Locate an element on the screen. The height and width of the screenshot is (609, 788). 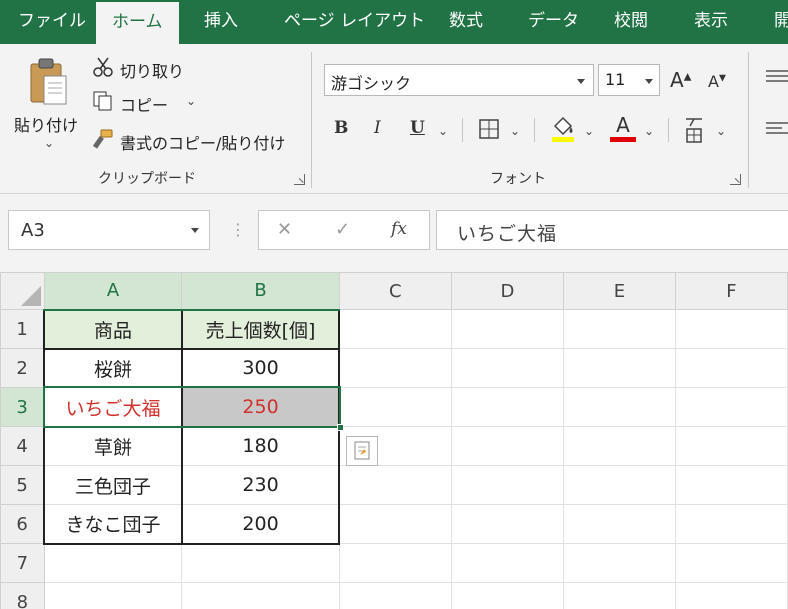
cell-b8 is located at coordinates (260, 595).